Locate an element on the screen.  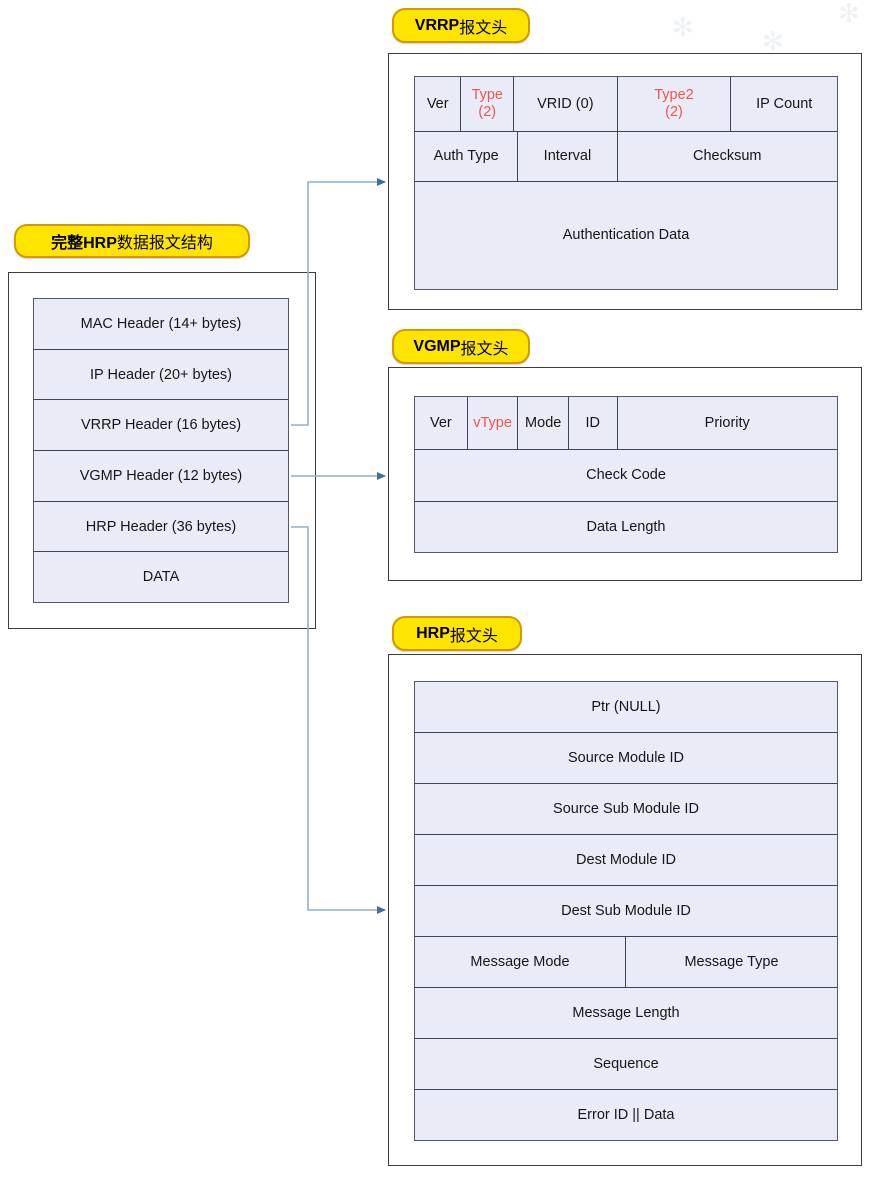
vrrp-field-cell: Ver is located at coordinates (438, 104).